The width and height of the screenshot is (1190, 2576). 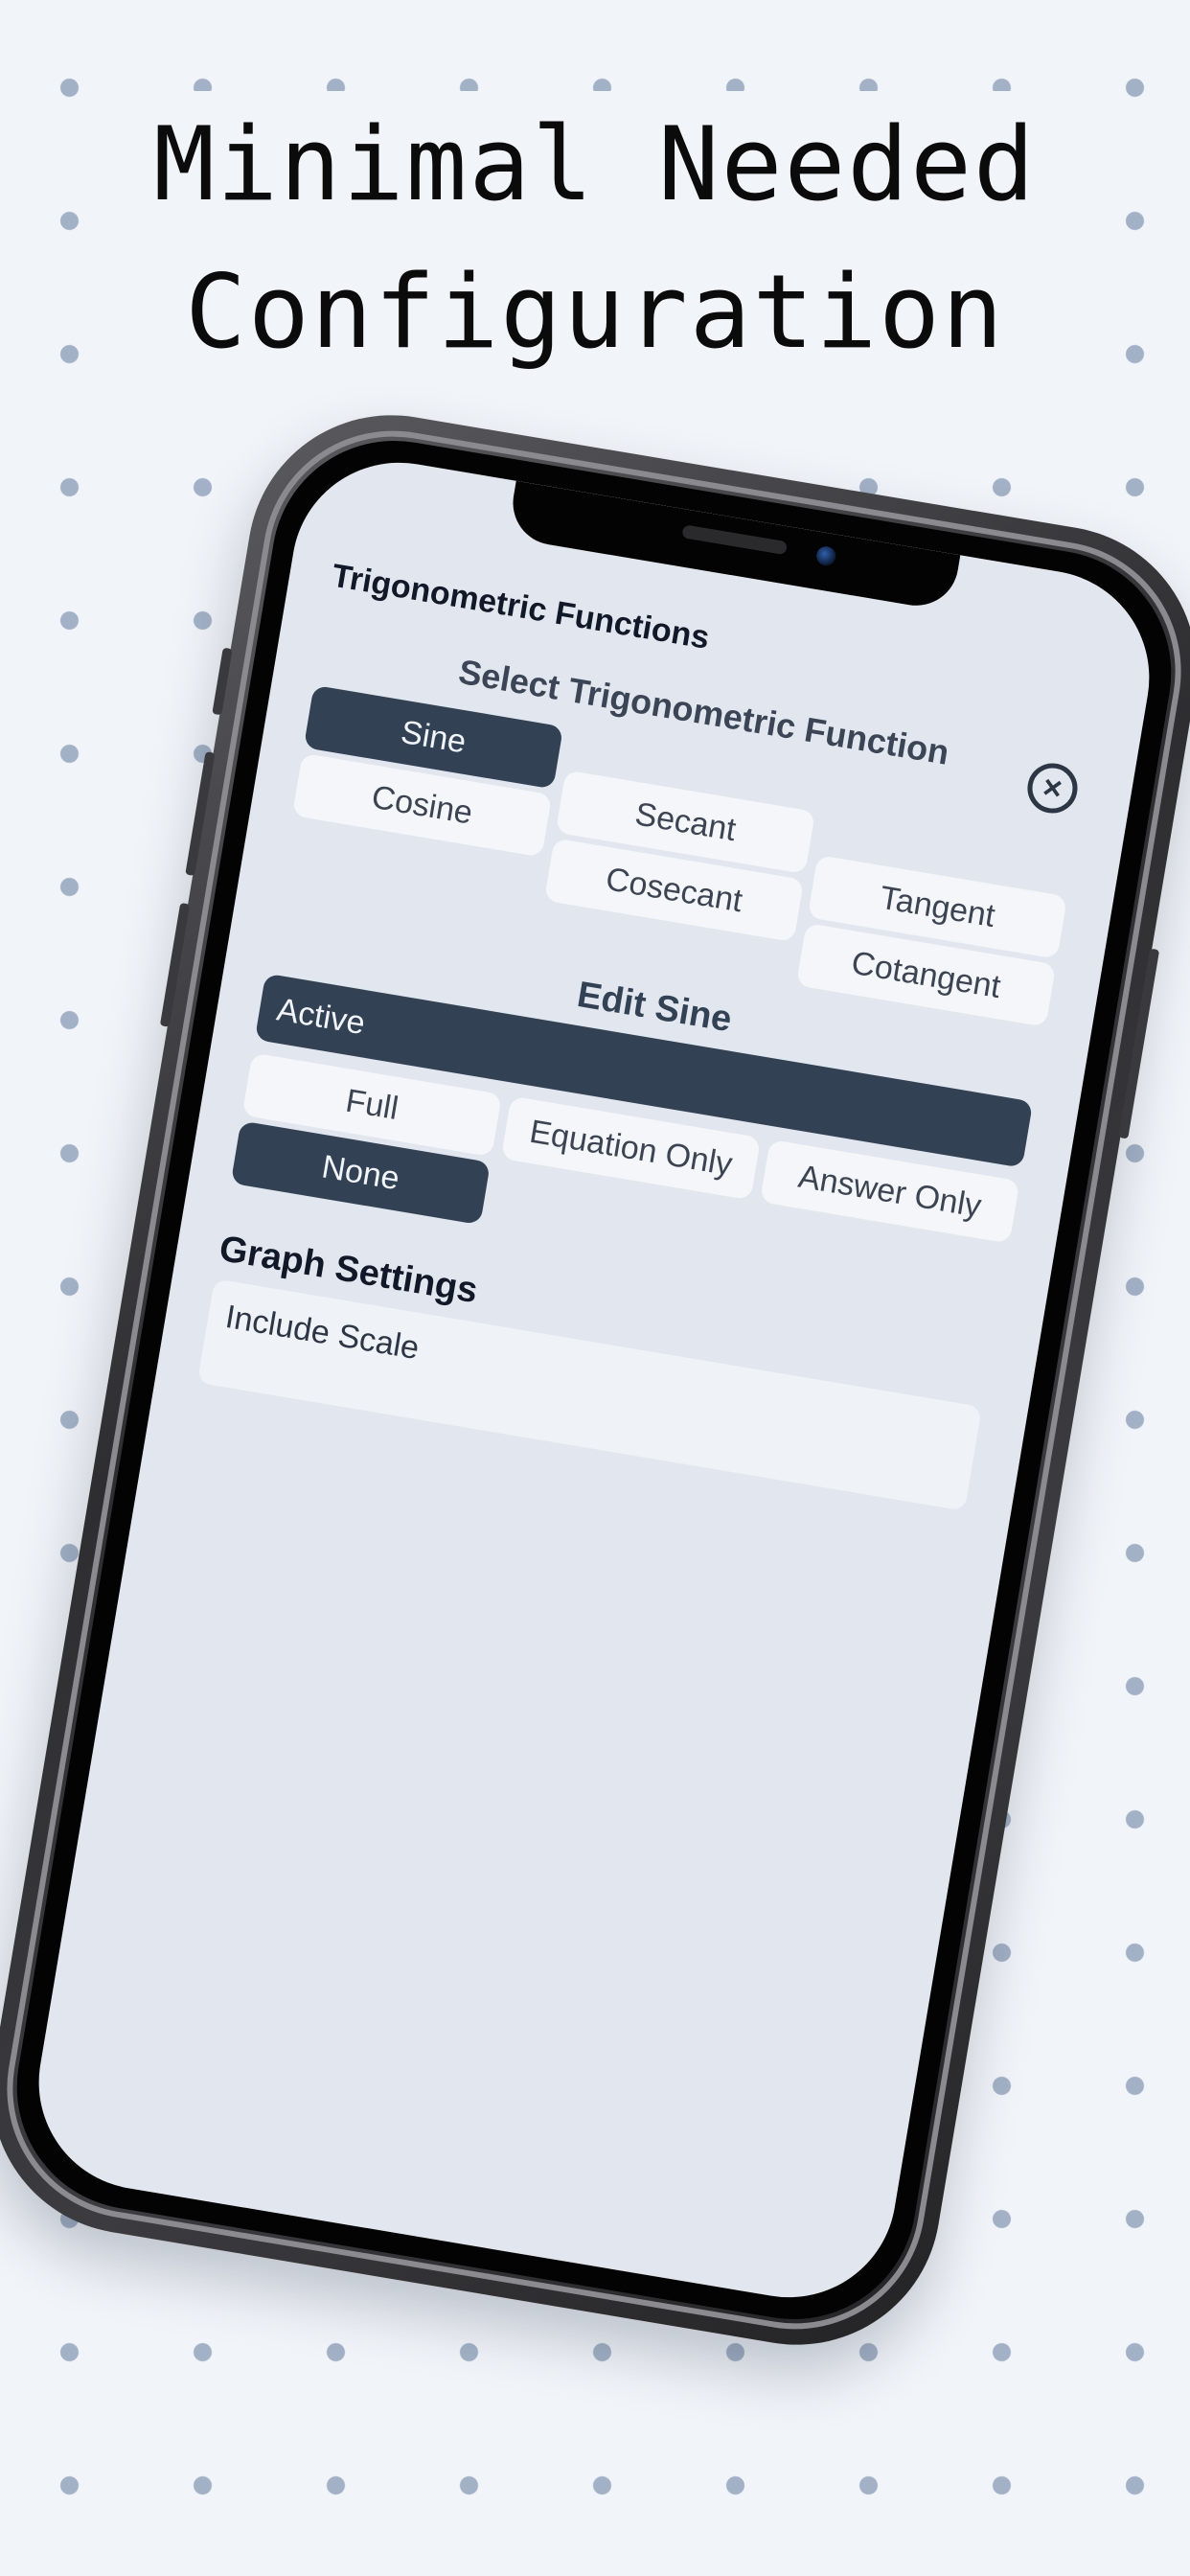 I want to click on include-scale-label: Include Scale, so click(x=323, y=1333).